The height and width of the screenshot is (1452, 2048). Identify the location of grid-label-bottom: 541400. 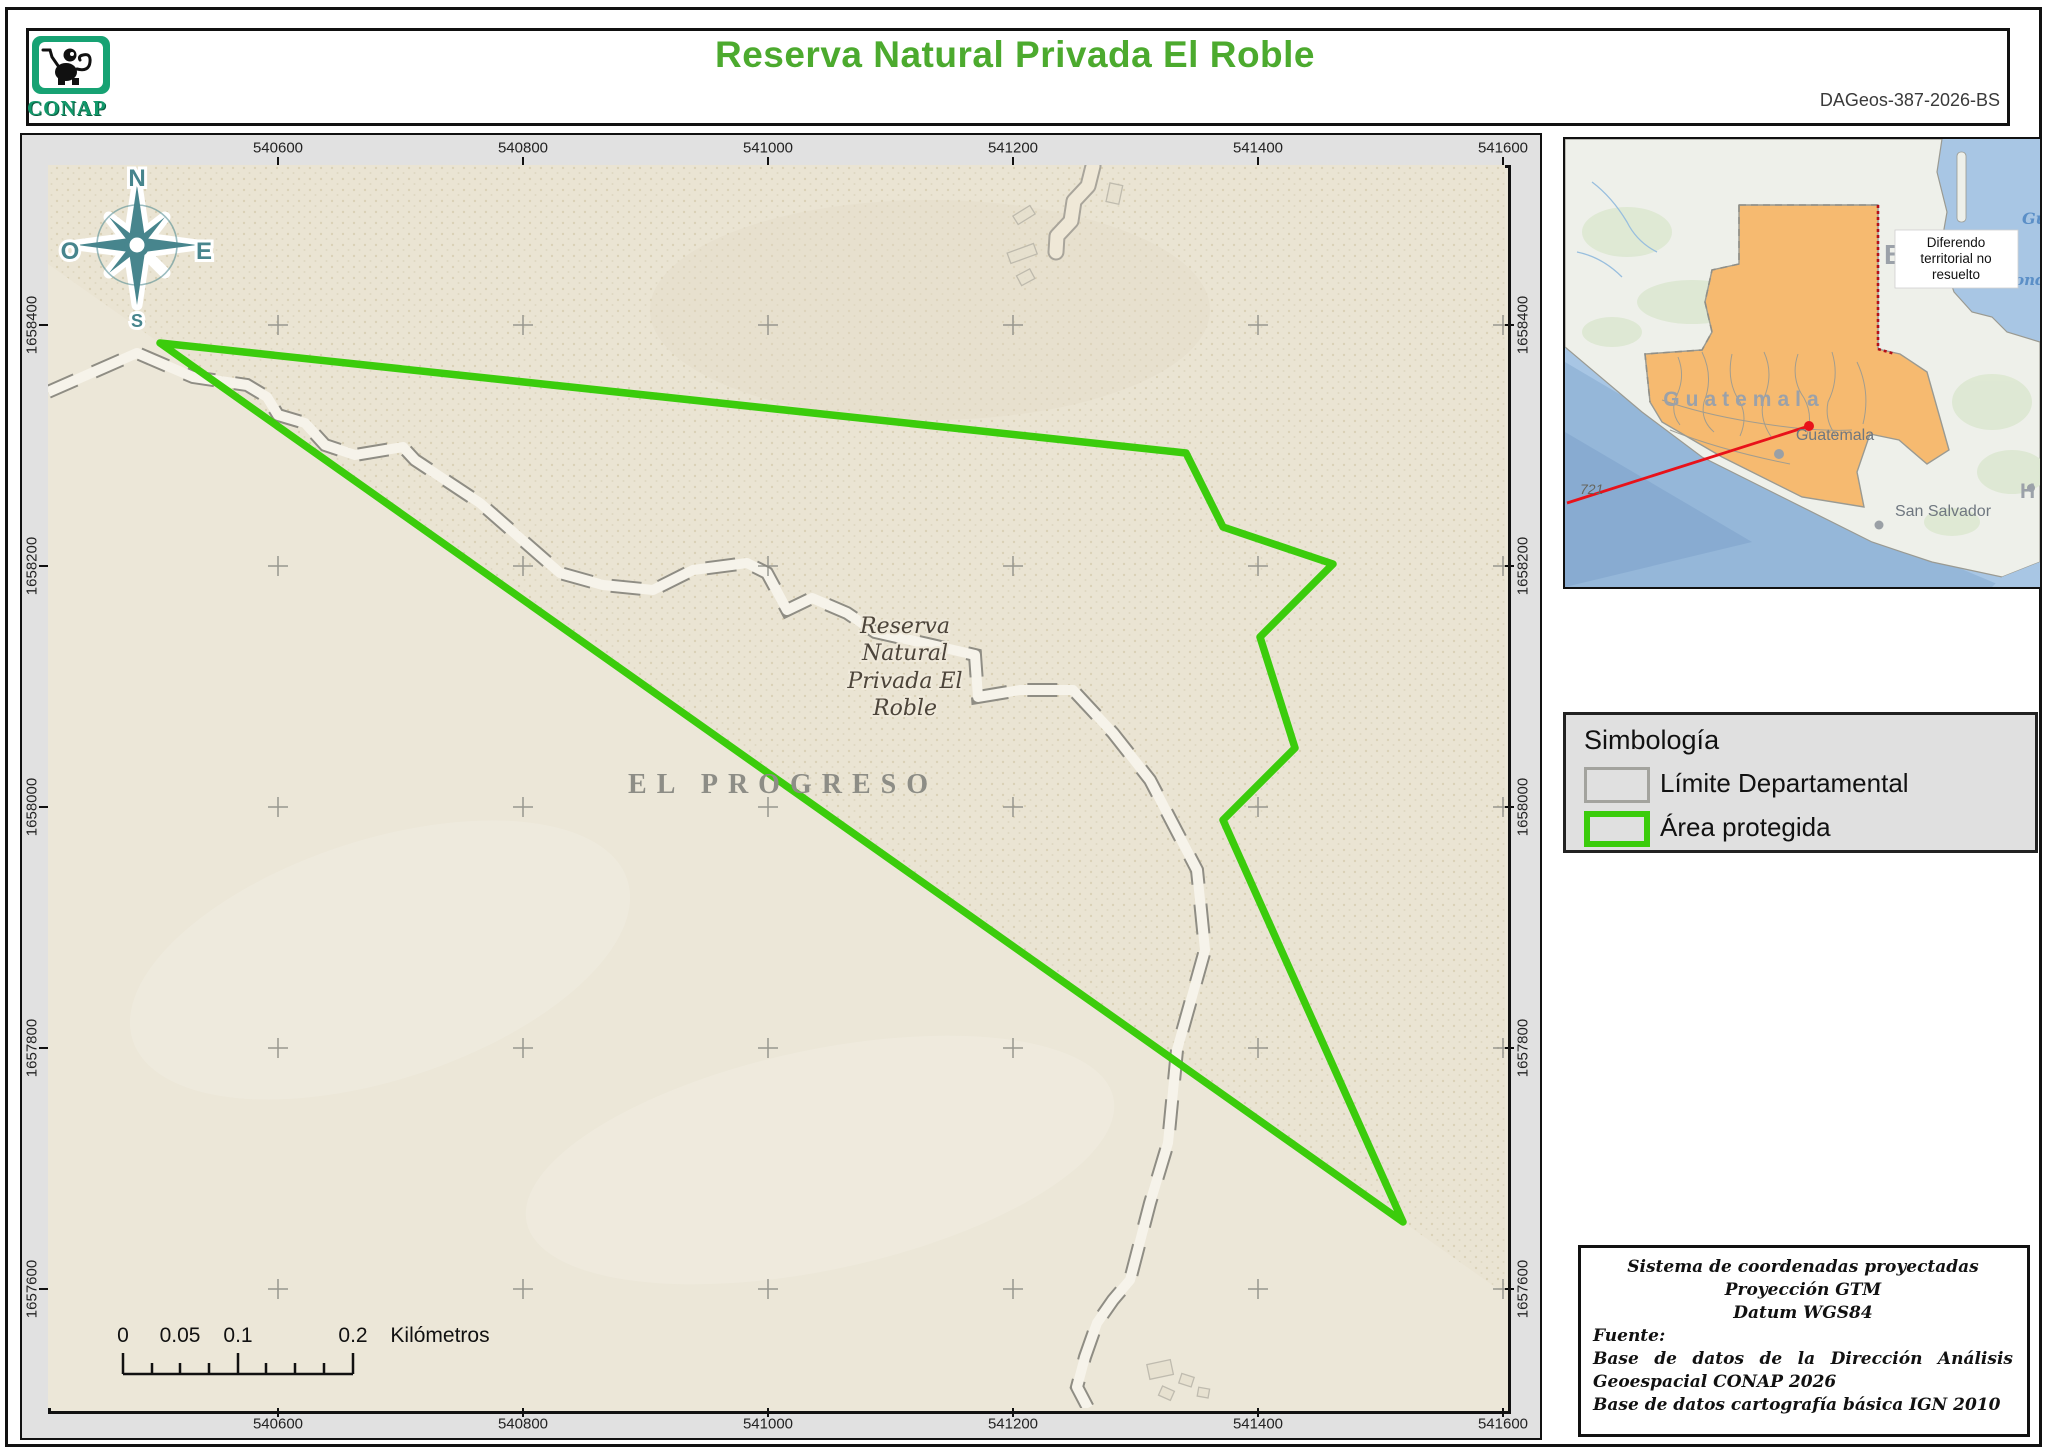
(1258, 1424).